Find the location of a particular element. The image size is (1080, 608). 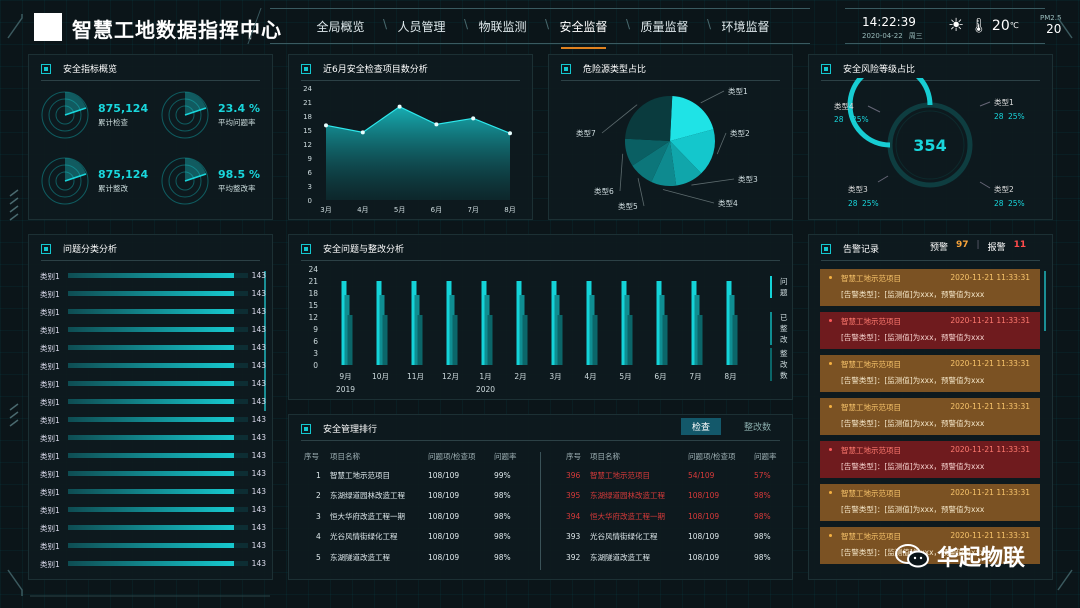

wechat-icon is located at coordinates (912, 556).